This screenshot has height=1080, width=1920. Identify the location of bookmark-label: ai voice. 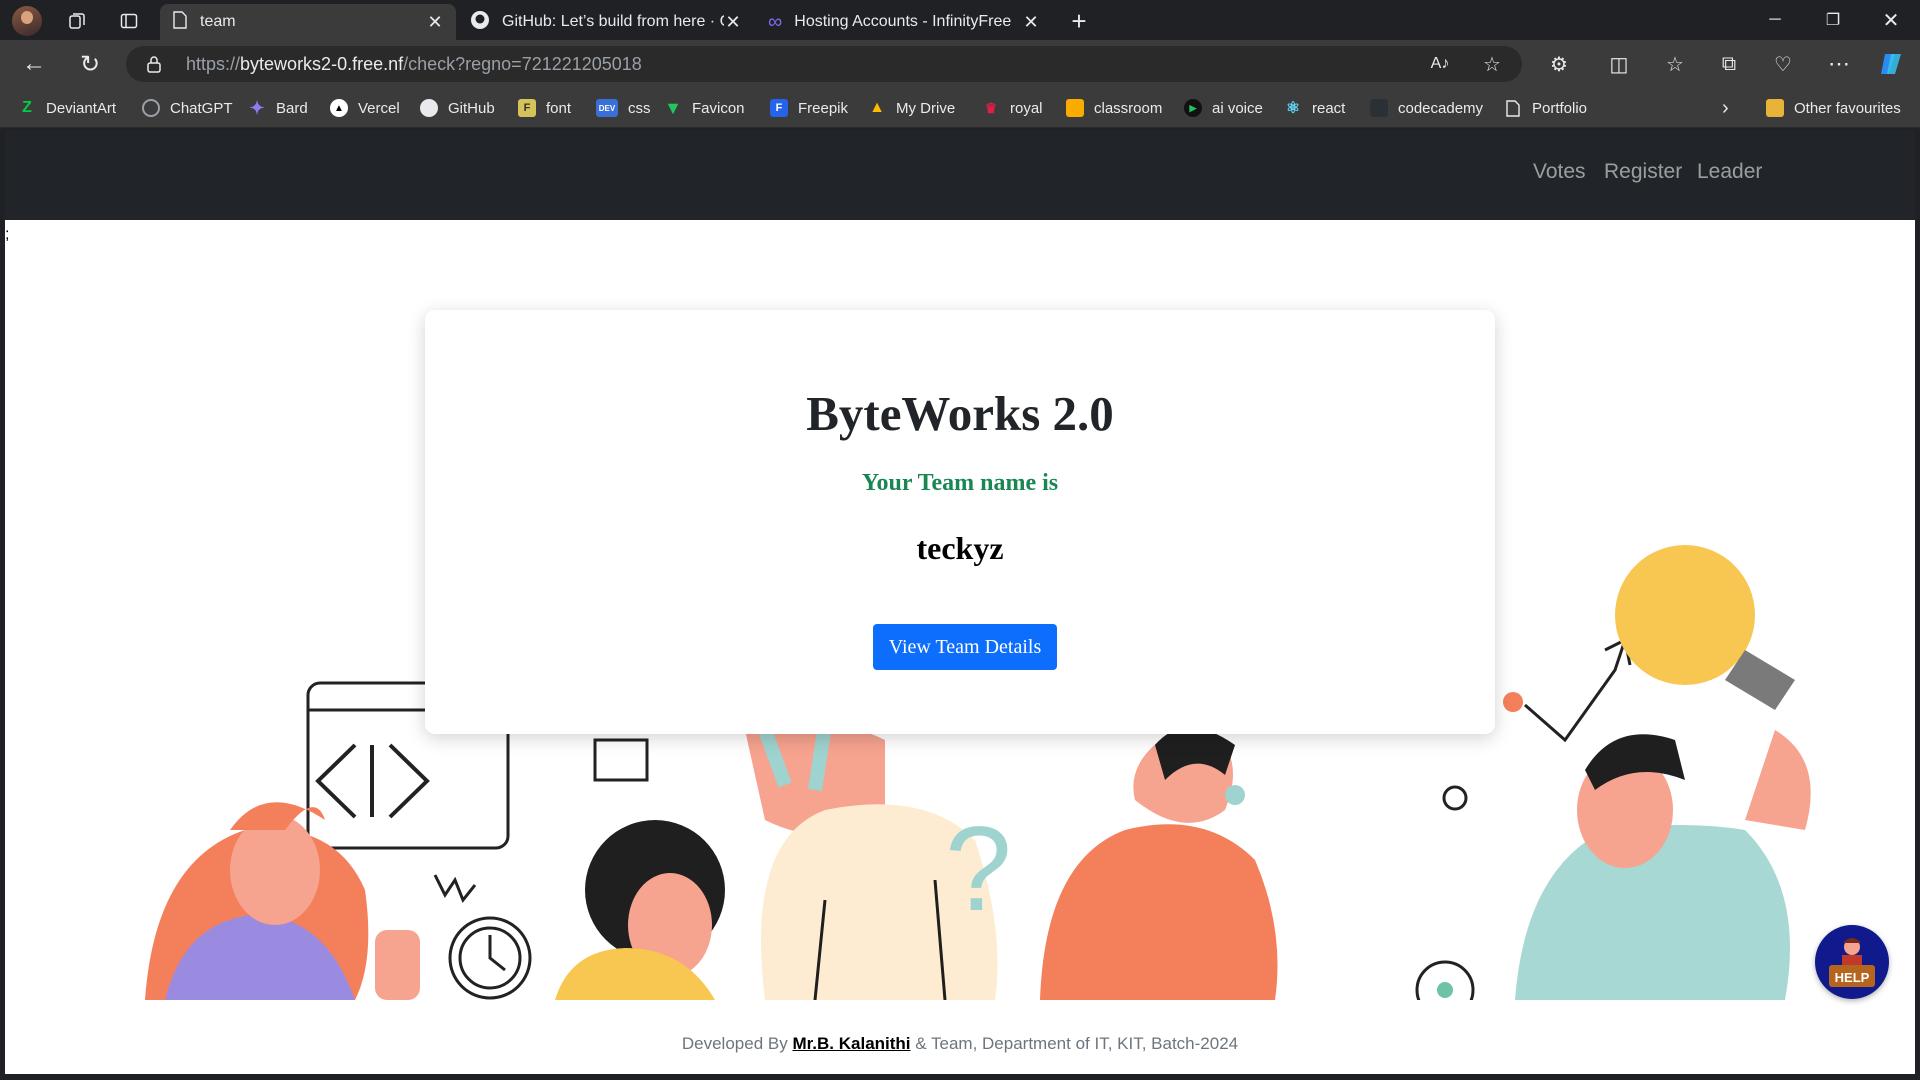
(1237, 108).